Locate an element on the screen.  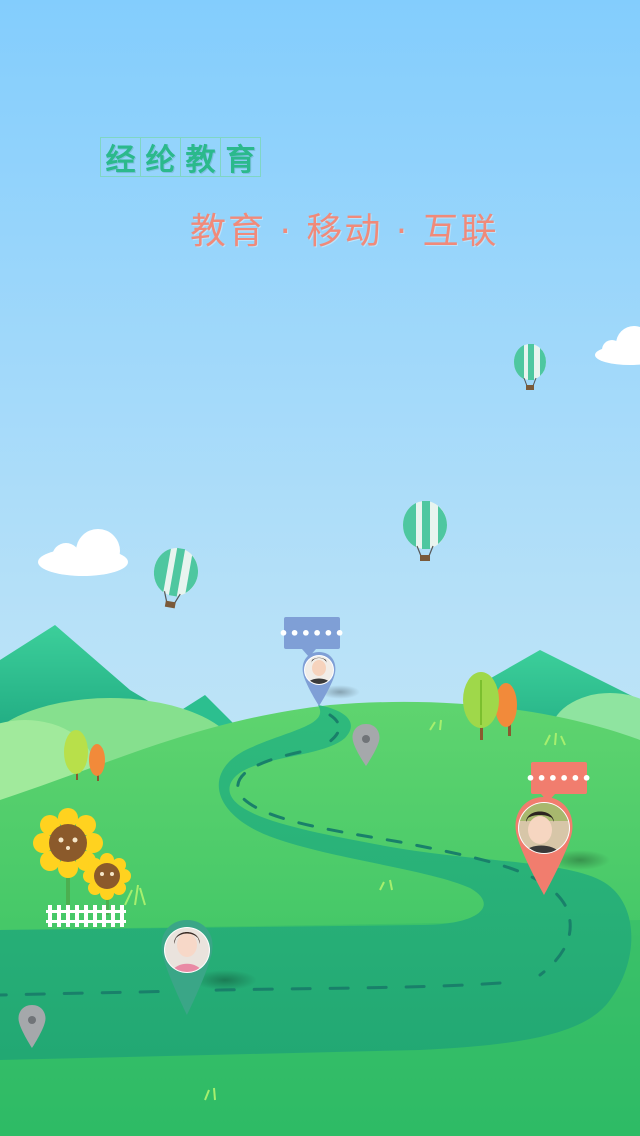
brand-char: 经 is located at coordinates (120, 157).